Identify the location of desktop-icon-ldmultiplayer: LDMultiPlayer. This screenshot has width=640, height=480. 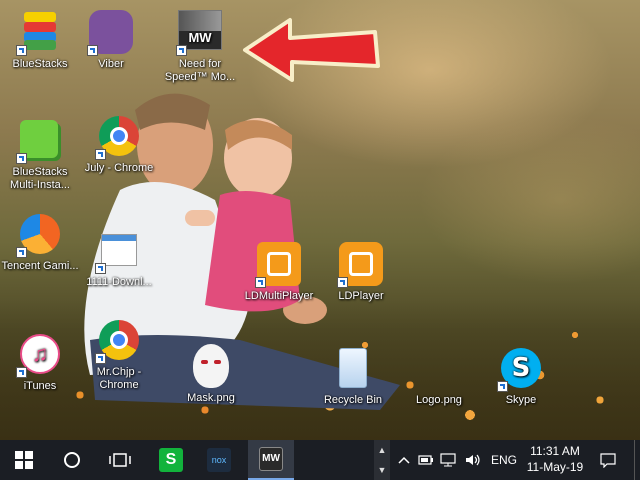
(279, 271).